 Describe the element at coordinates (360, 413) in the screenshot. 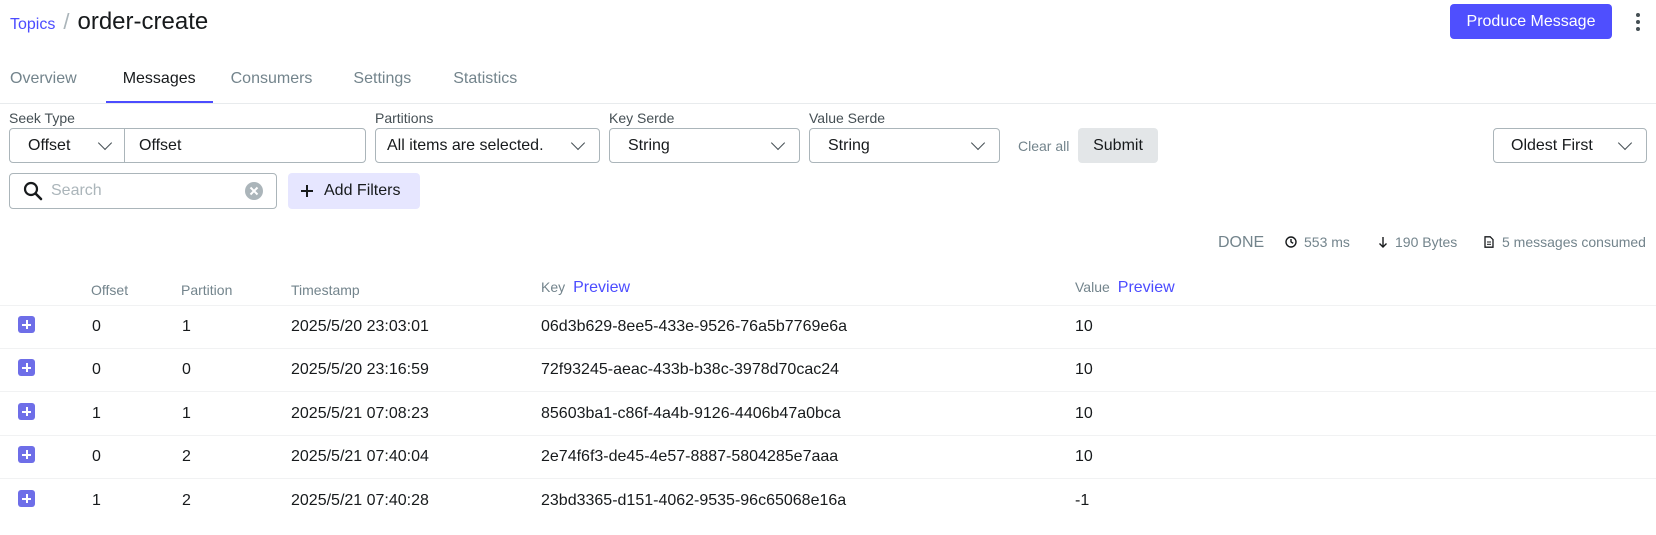

I see `cell-timestamp: 2025/5/21 07:08:23` at that location.